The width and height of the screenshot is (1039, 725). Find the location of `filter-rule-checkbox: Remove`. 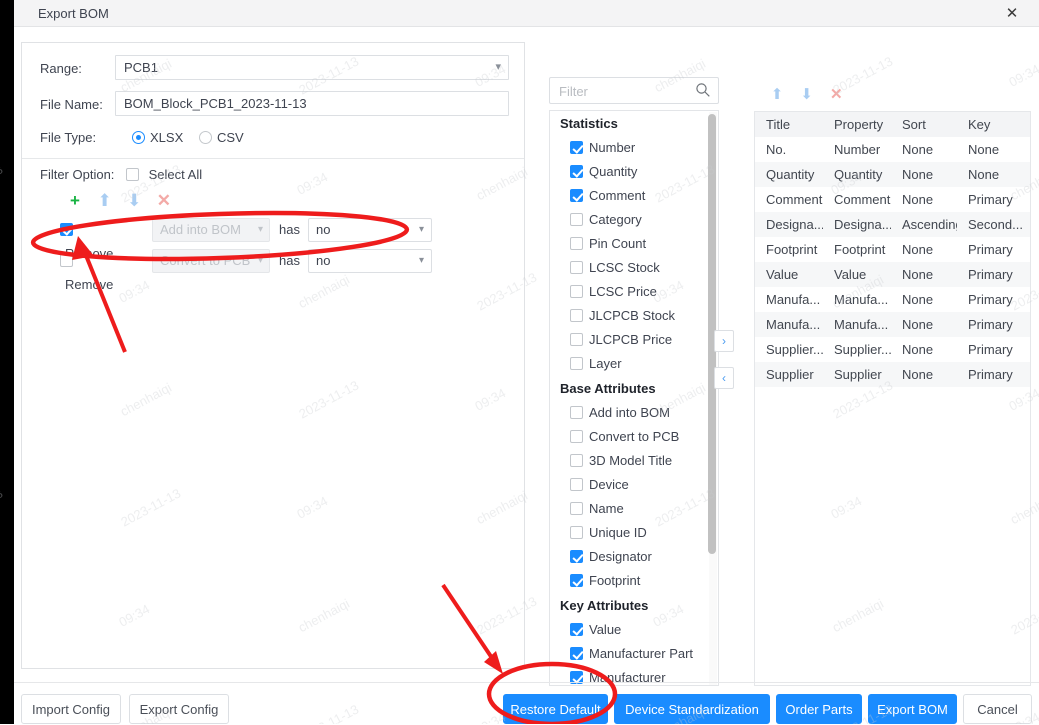

filter-rule-checkbox: Remove is located at coordinates (86, 273).